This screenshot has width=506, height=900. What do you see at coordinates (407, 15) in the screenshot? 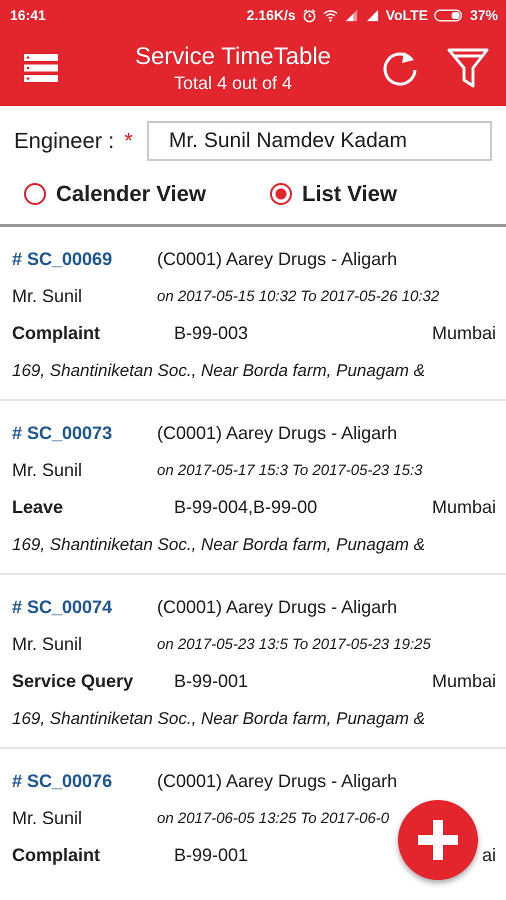
I see `network-type: VoLTE` at bounding box center [407, 15].